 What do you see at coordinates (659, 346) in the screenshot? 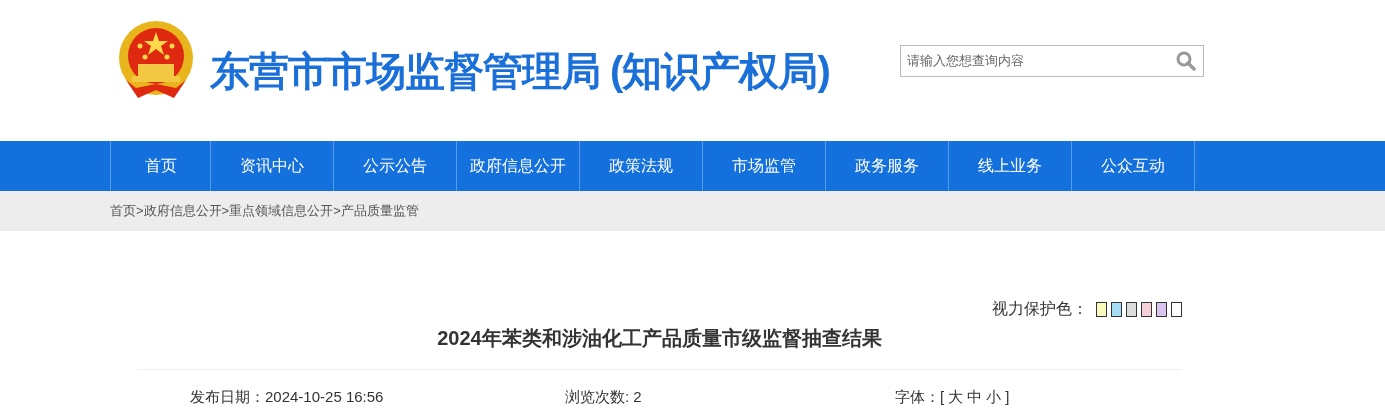
I see `article-title: 2024年苯类和涉油化工产品质量市级监督抽查结果` at bounding box center [659, 346].